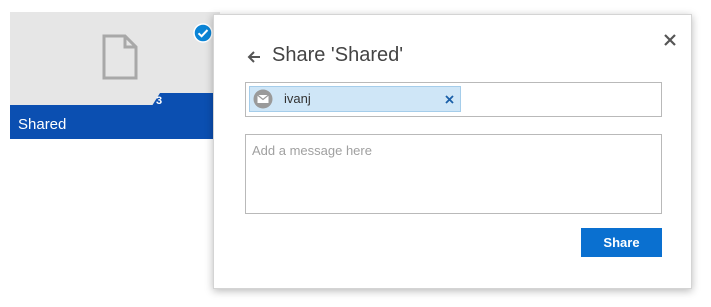 This screenshot has width=711, height=307. Describe the element at coordinates (263, 99) in the screenshot. I see `mail-icon` at that location.